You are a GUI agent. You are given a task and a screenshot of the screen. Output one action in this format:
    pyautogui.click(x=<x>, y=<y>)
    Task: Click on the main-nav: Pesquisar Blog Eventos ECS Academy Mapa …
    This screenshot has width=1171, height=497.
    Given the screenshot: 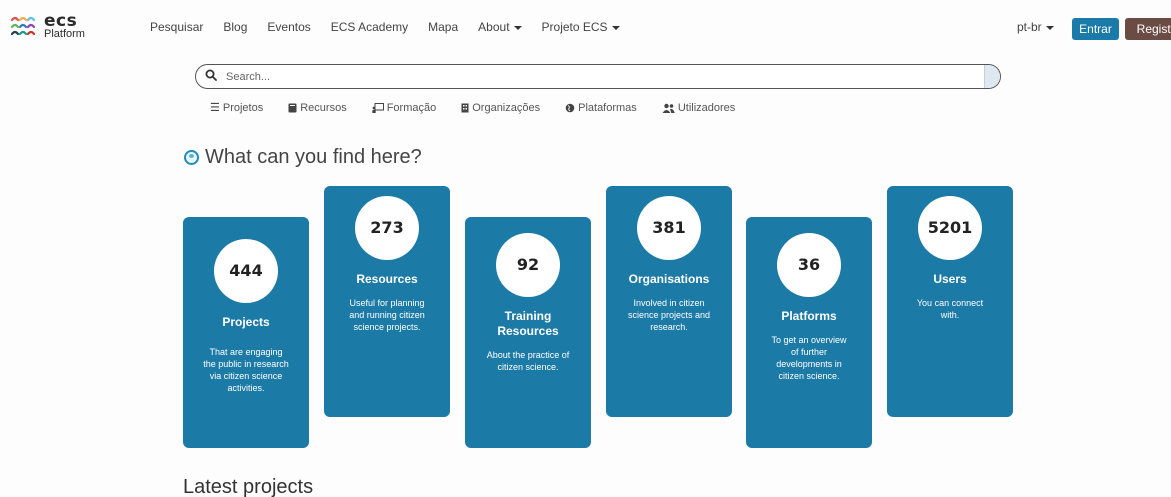 What is the action you would take?
    pyautogui.click(x=395, y=27)
    